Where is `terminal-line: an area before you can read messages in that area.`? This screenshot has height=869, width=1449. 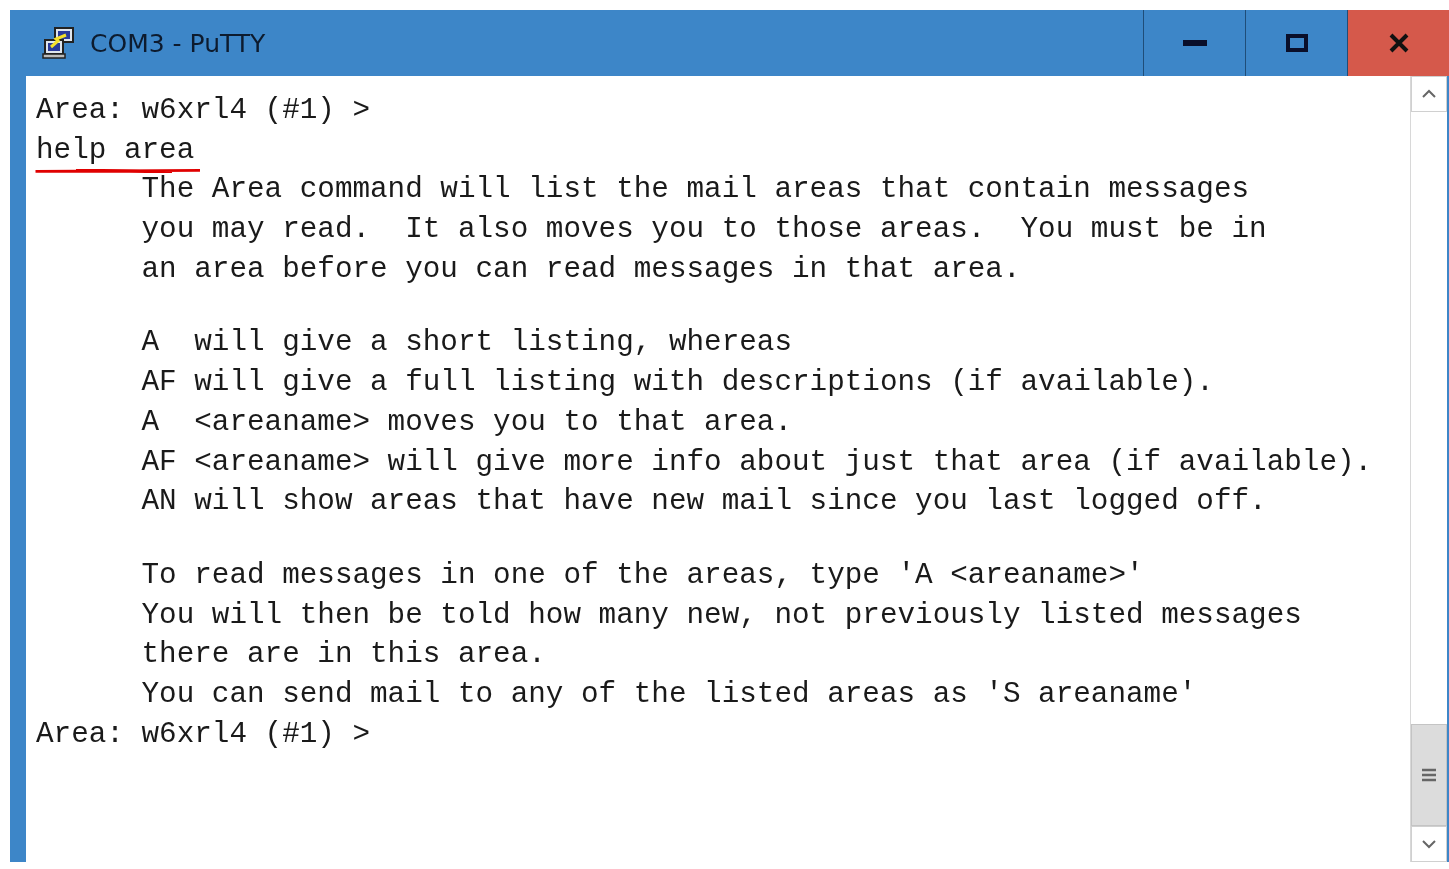
terminal-line: an area before you can read messages in that area. is located at coordinates (580, 269).